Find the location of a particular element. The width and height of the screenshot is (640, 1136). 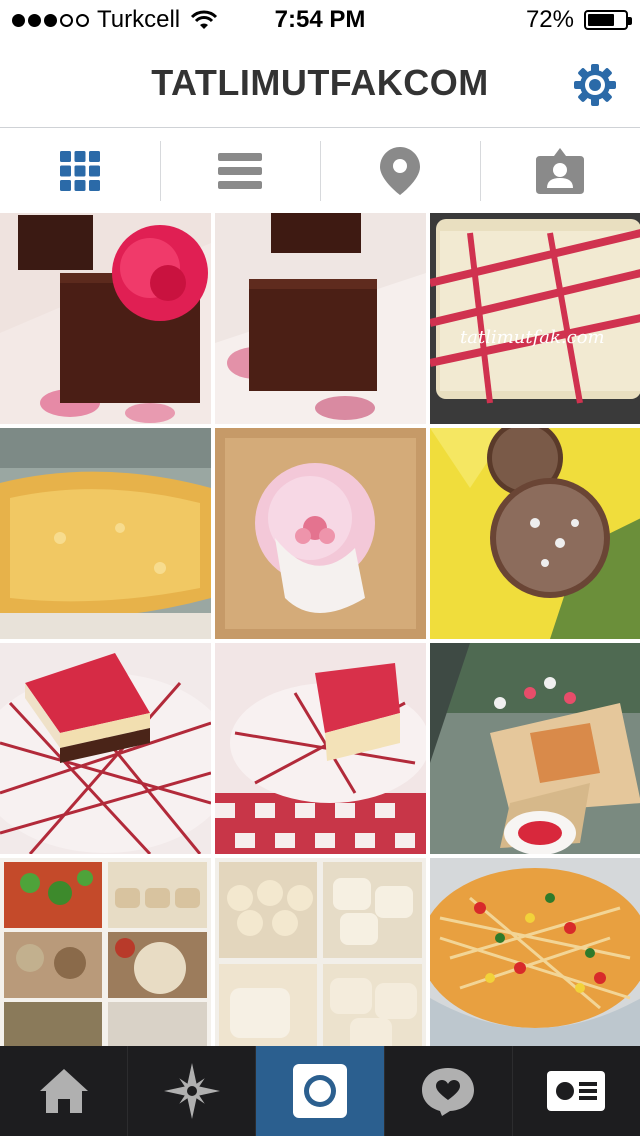

bottom-tab-bar is located at coordinates (320, 1091).